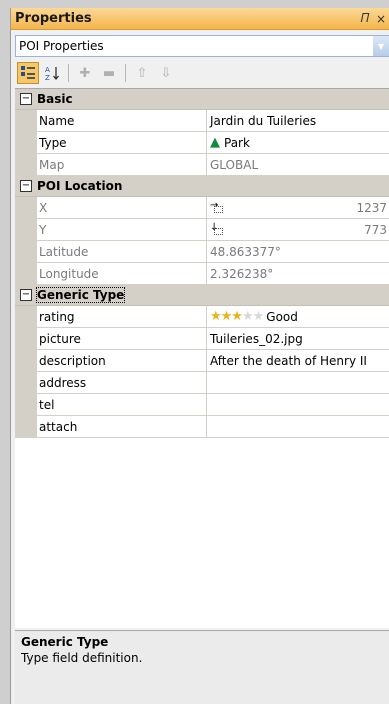  Describe the element at coordinates (122, 316) in the screenshot. I see `property-name: rating` at that location.